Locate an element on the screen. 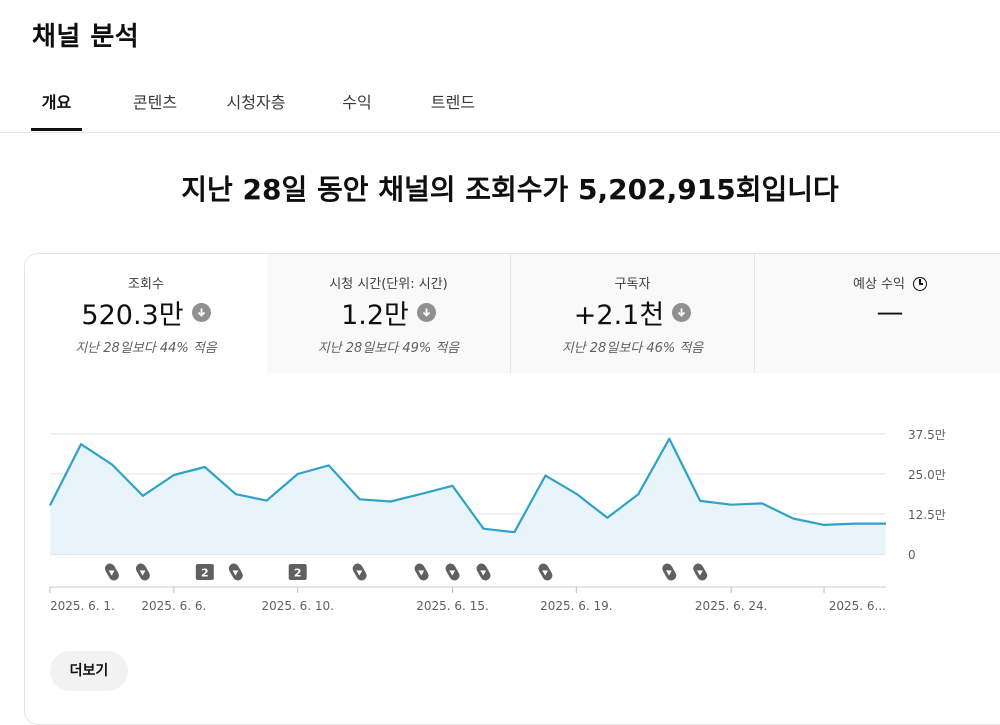  series-area is located at coordinates (468, 496).